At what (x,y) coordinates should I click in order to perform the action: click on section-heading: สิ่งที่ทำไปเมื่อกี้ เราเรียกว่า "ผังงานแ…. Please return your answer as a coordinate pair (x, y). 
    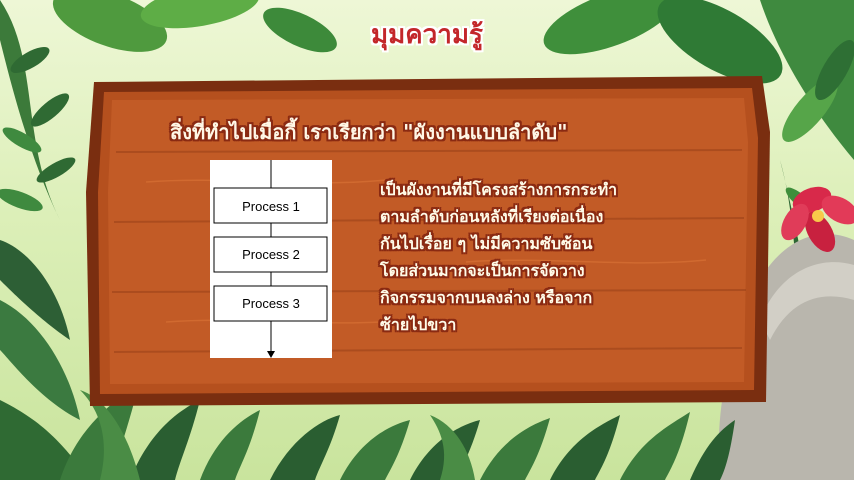
    Looking at the image, I should click on (369, 132).